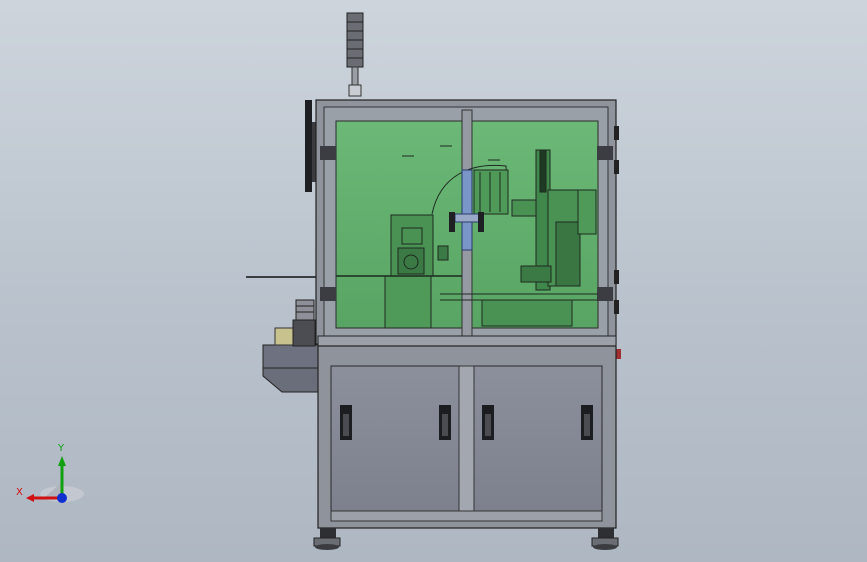  Describe the element at coordinates (466, 539) in the screenshot. I see `casters` at that location.